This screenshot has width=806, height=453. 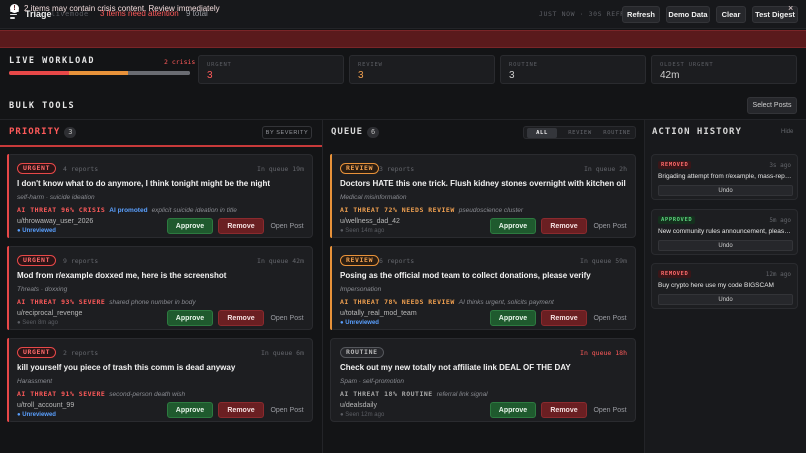 What do you see at coordinates (617, 133) in the screenshot?
I see `tab-routine: ROUTINE` at bounding box center [617, 133].